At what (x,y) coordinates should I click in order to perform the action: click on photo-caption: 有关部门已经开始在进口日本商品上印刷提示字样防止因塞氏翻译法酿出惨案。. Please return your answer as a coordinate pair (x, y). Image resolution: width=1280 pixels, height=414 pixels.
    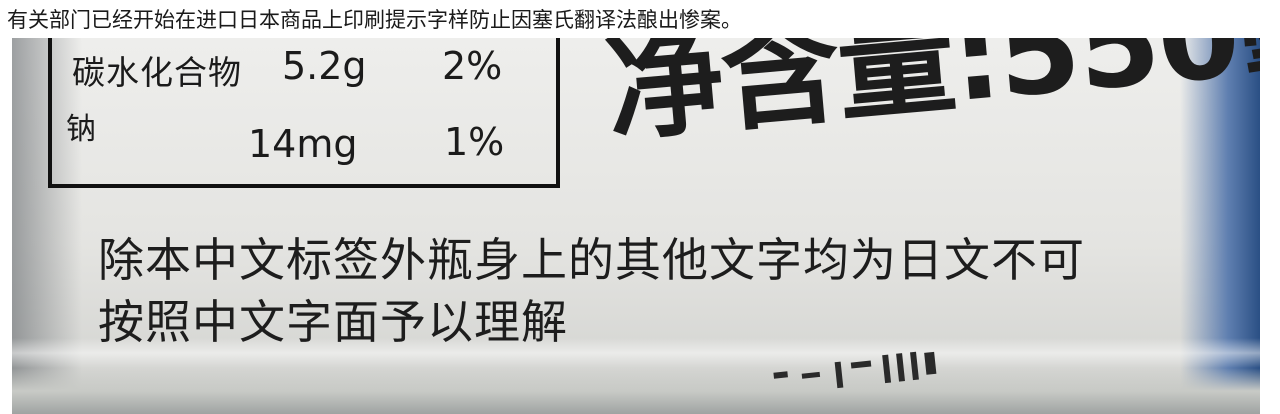
    Looking at the image, I should click on (374, 20).